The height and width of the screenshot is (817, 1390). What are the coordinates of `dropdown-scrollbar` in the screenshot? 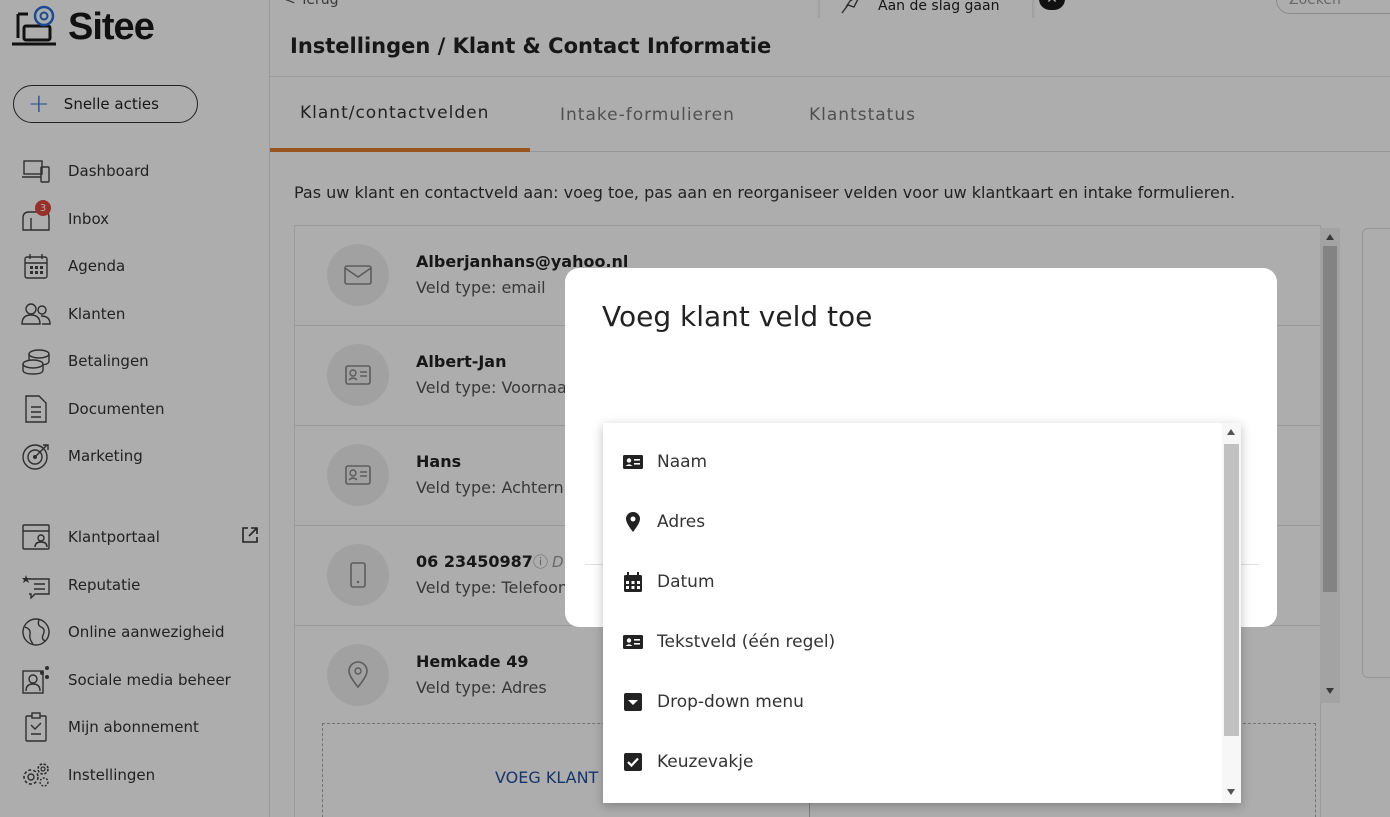 It's located at (1231, 613).